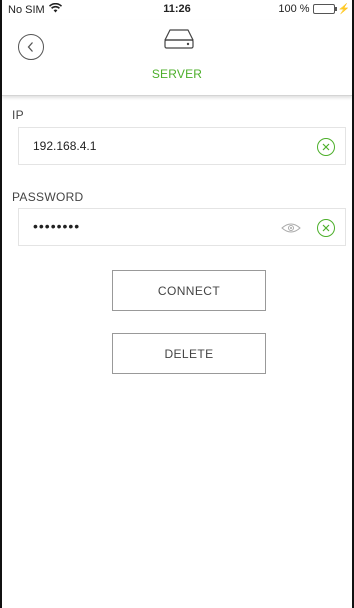 This screenshot has width=354, height=608. Describe the element at coordinates (48, 197) in the screenshot. I see `password-label: PASSWORD` at that location.